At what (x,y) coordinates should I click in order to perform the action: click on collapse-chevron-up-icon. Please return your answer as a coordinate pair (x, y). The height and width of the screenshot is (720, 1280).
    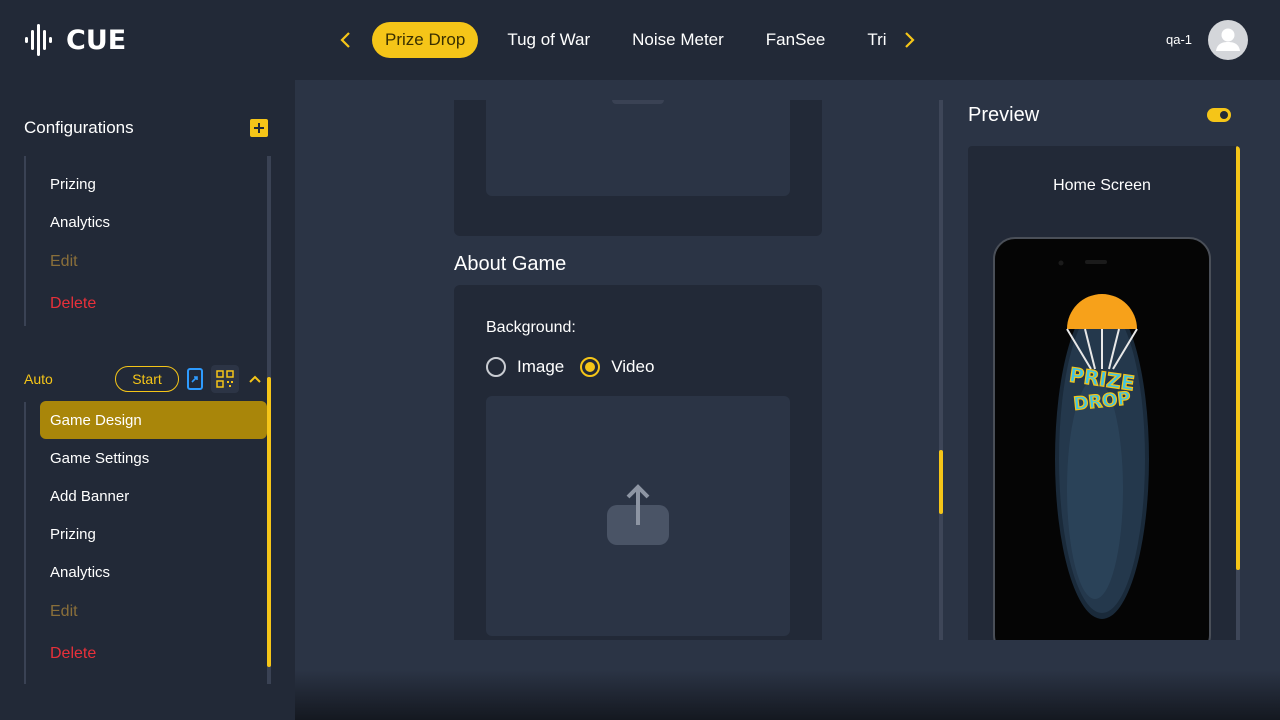
    Looking at the image, I should click on (255, 379).